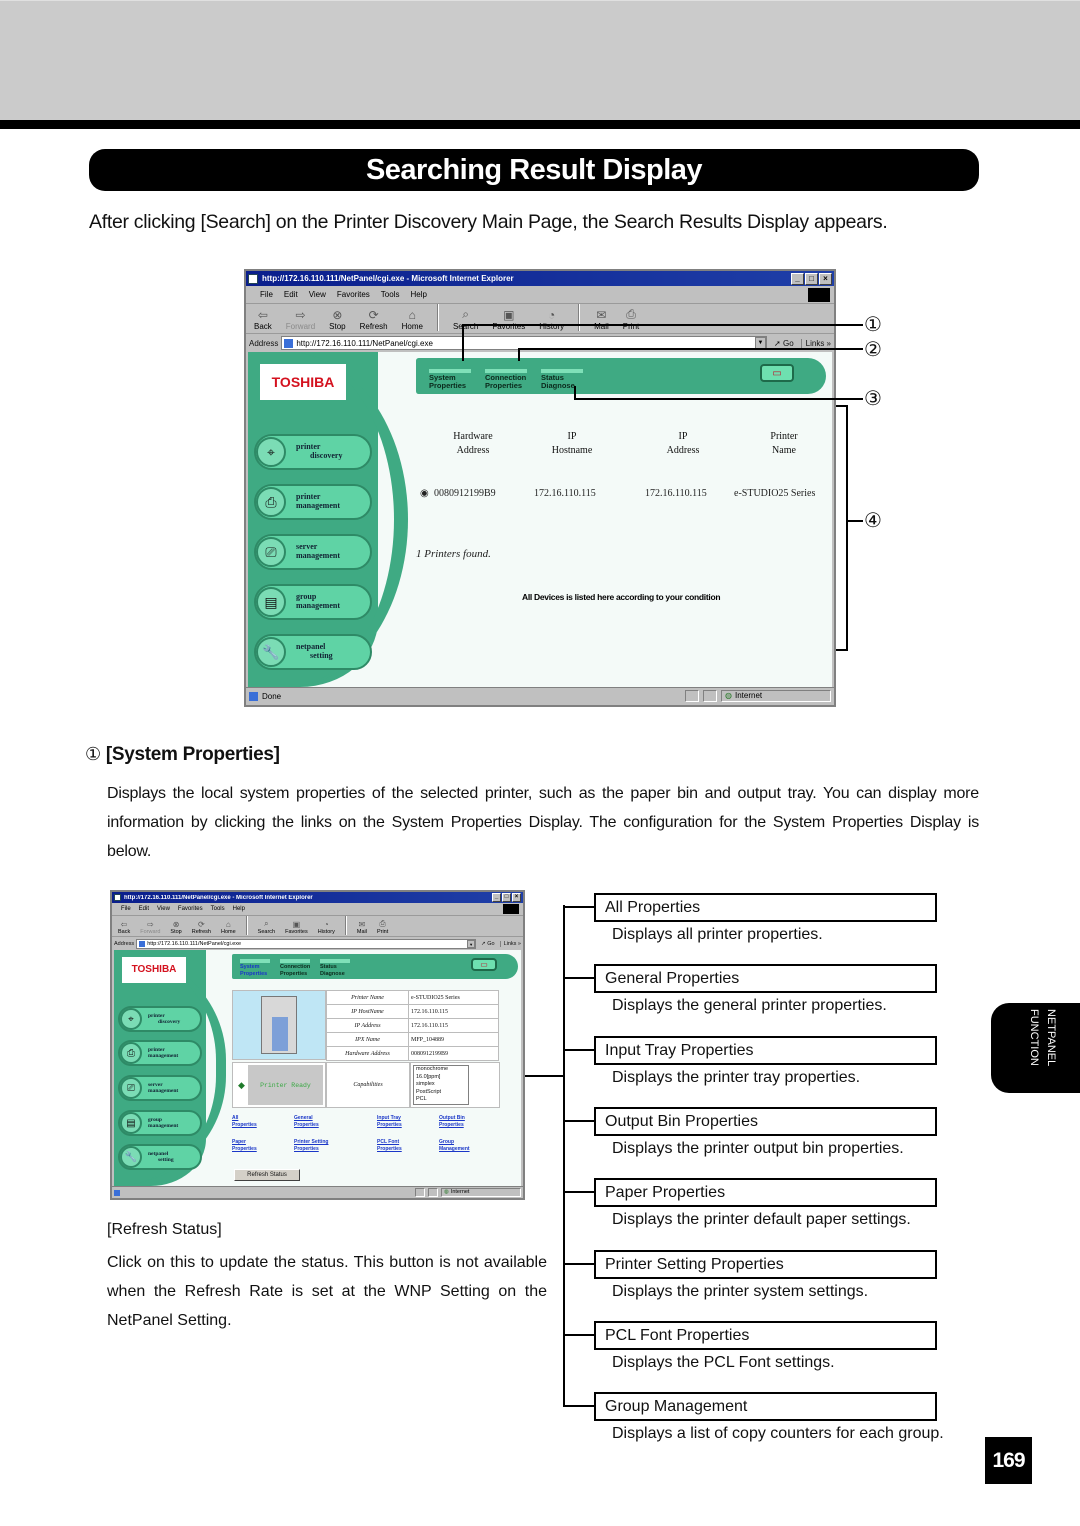 Image resolution: width=1080 pixels, height=1526 pixels. Describe the element at coordinates (452, 1122) in the screenshot. I see `link-output-bin-properties: Output Bin Properties` at that location.